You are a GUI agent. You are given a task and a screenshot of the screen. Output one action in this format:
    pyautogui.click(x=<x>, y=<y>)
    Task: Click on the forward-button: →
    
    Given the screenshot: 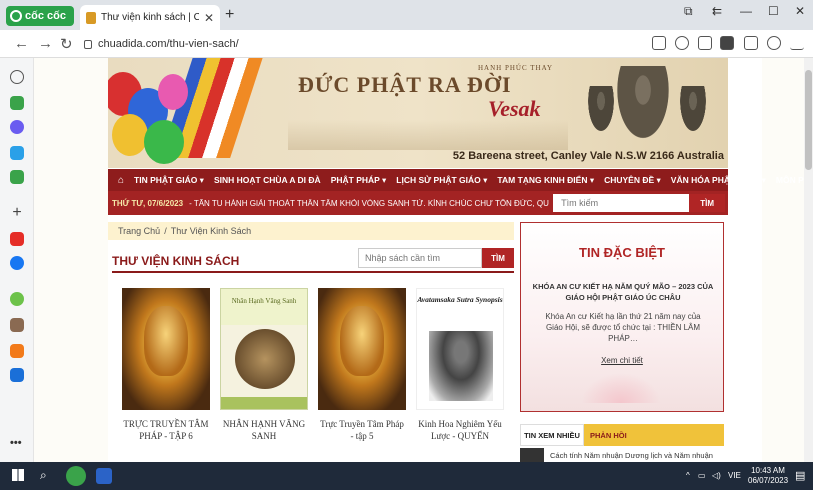 What is the action you would take?
    pyautogui.click(x=45, y=43)
    